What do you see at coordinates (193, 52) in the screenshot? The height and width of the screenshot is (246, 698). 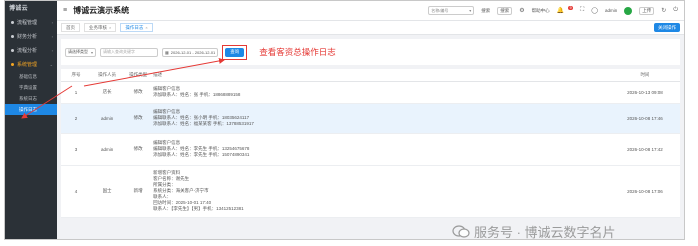 I see `date-range-value: 2026-12-01 - 2026-12-01` at bounding box center [193, 52].